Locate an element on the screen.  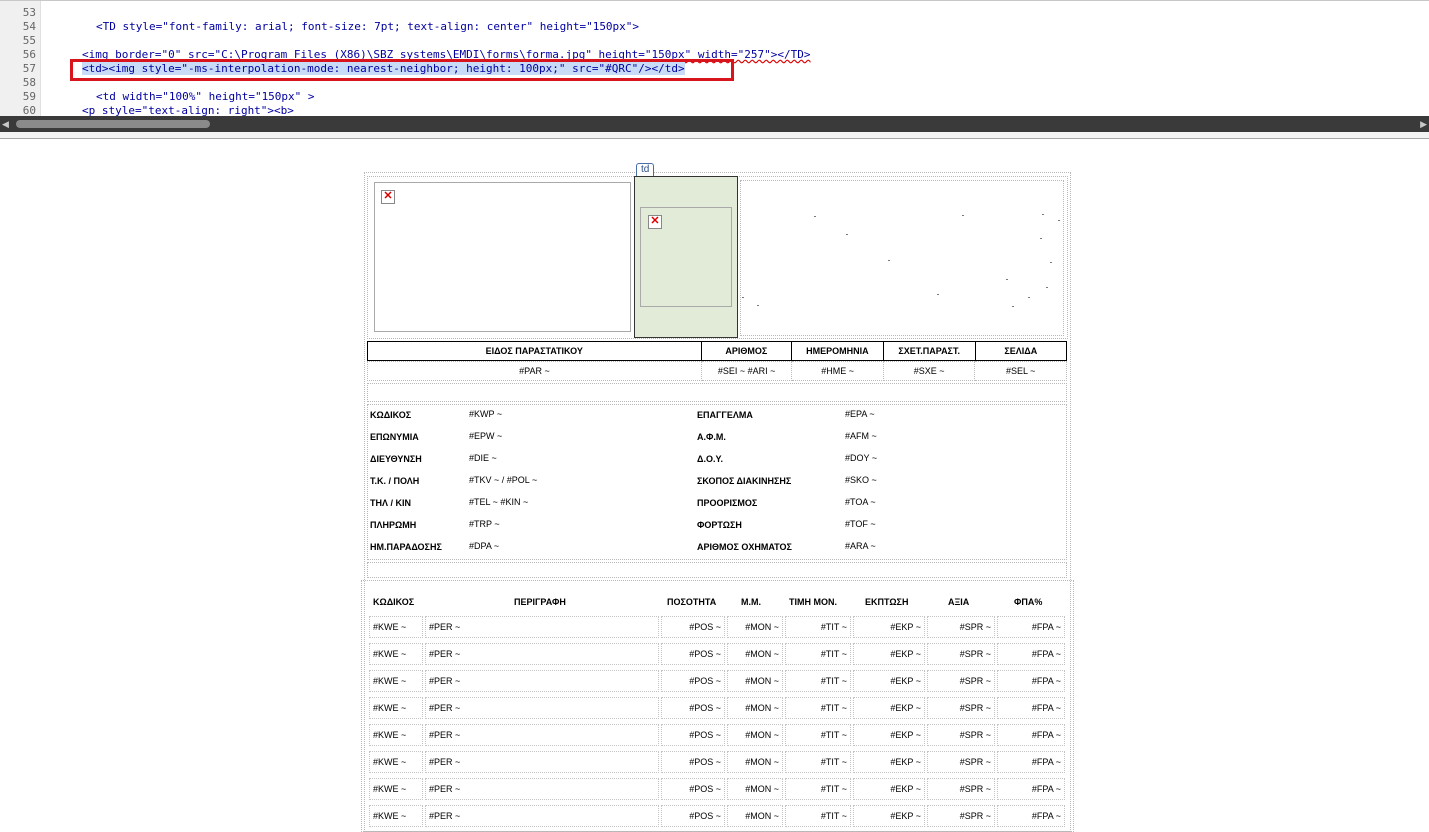
customer-value: #DIE ~ is located at coordinates (483, 458).